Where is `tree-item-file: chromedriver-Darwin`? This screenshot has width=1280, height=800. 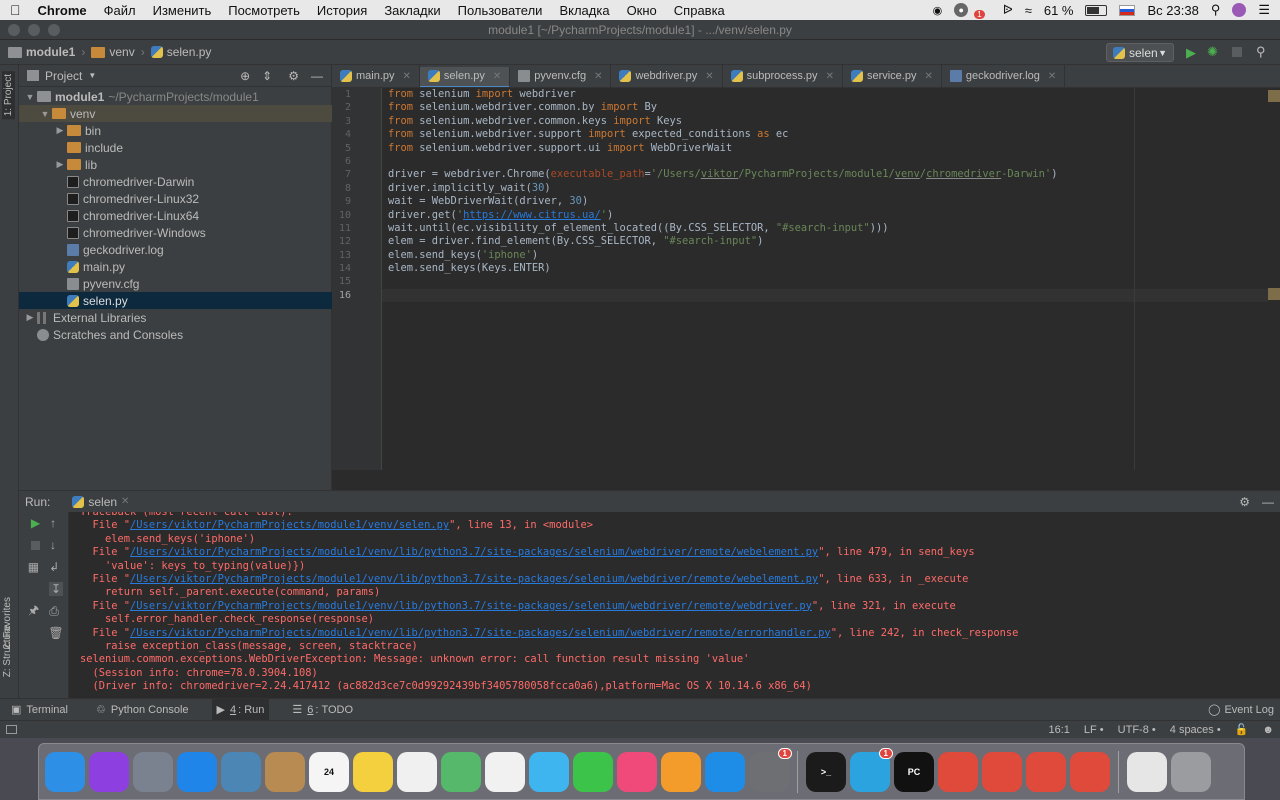
tree-item-file: chromedriver-Darwin is located at coordinates (175, 181).